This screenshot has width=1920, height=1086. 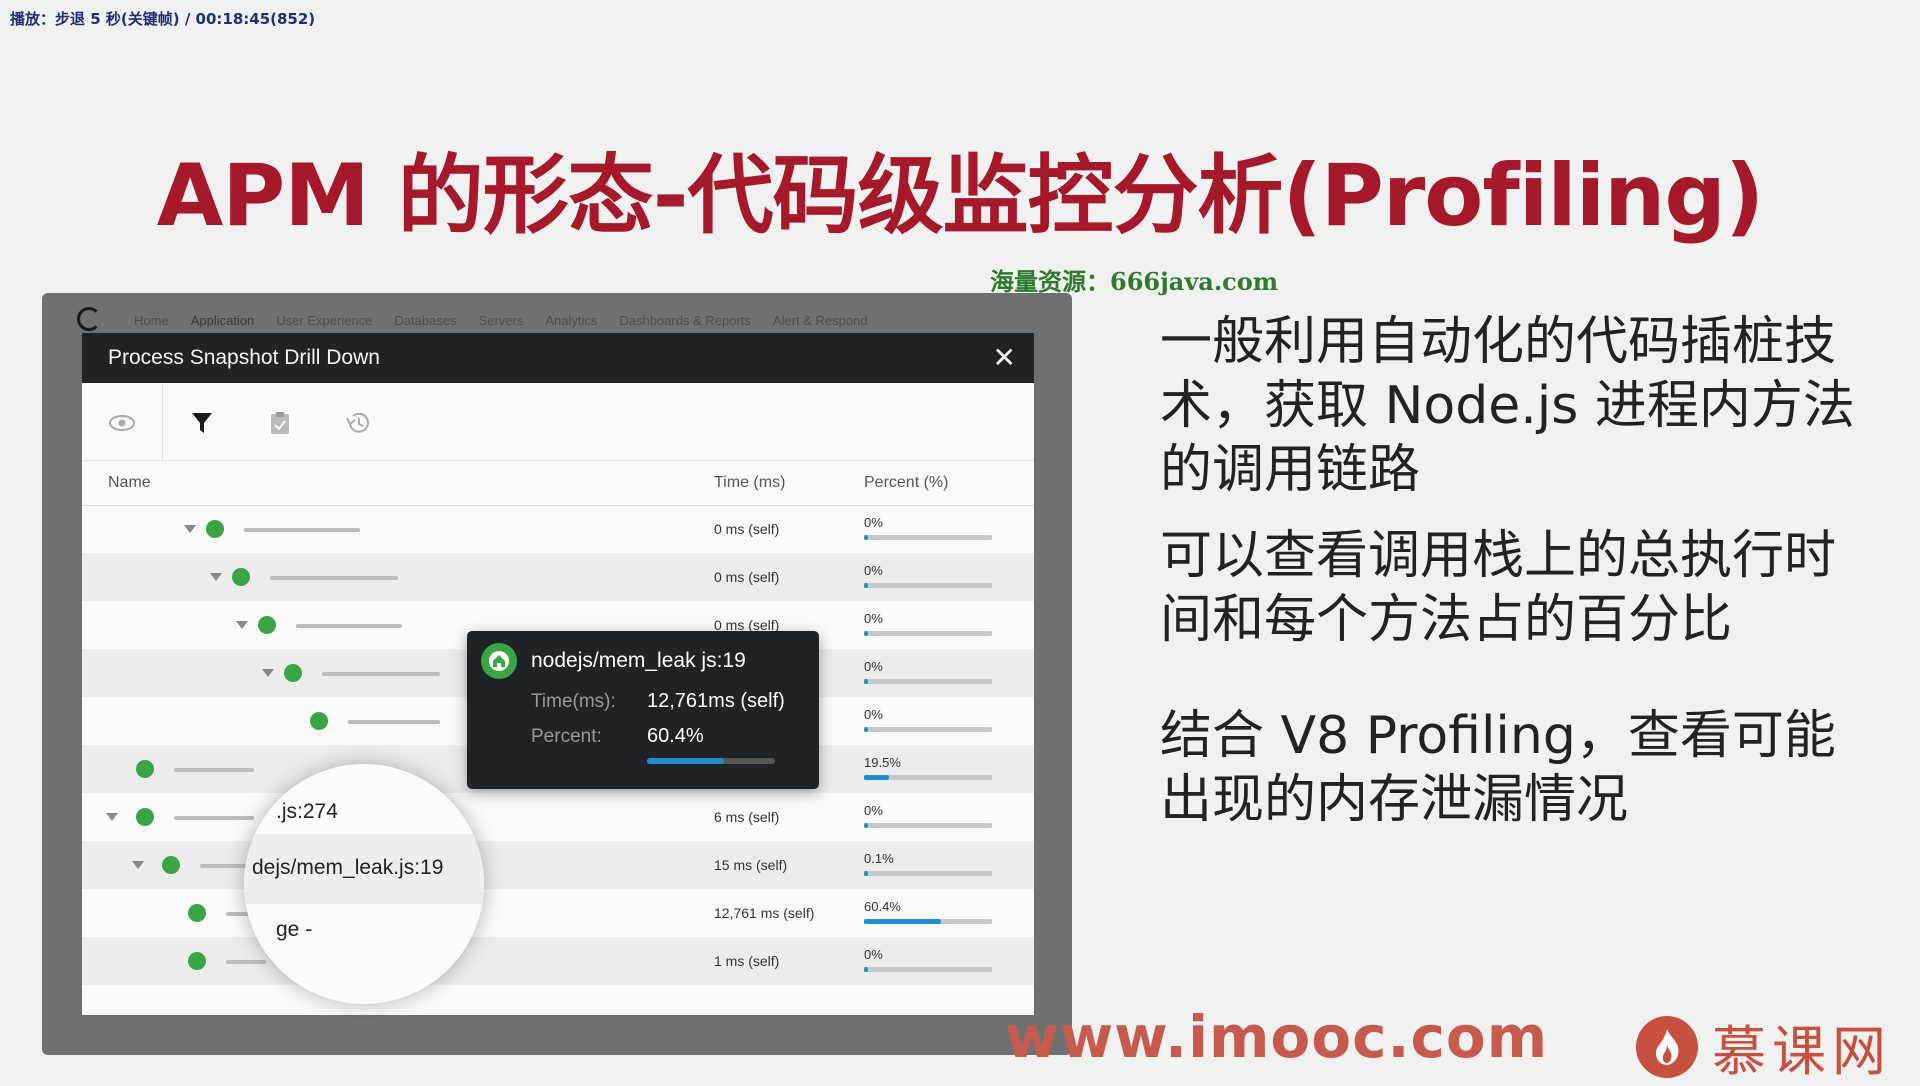 I want to click on app-logo-icon, so click(x=89, y=319).